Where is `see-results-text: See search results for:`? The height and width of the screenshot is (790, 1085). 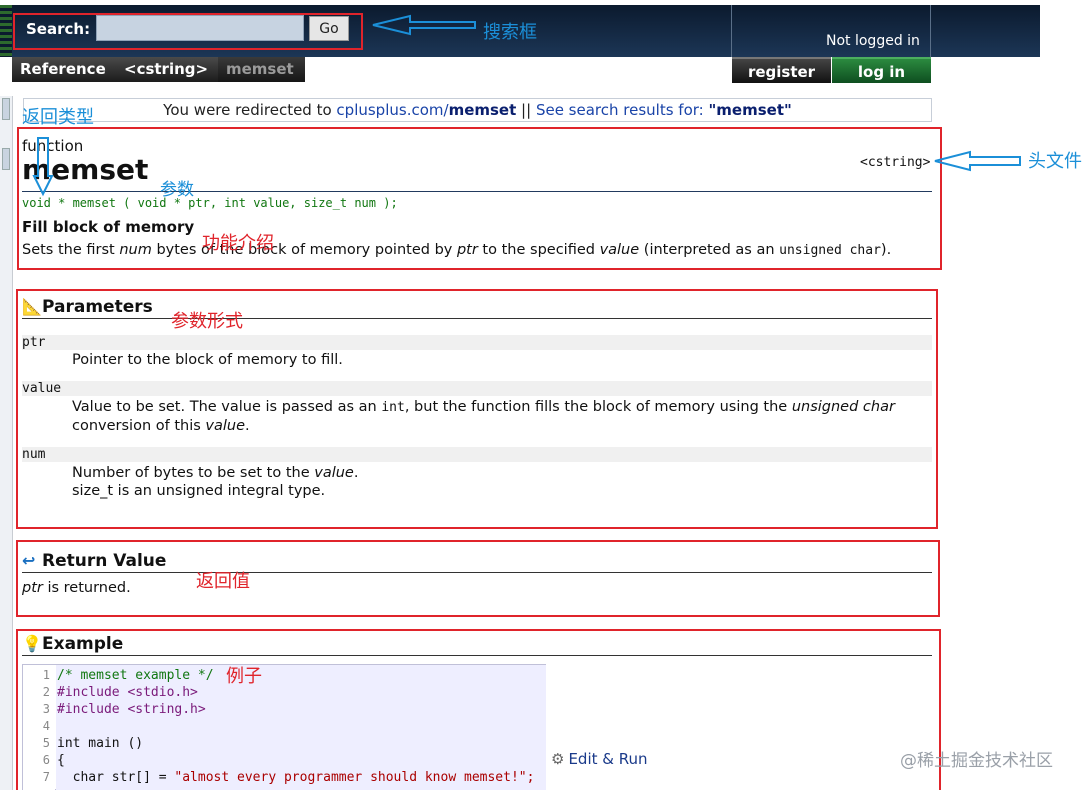 see-results-text: See search results for: is located at coordinates (622, 110).